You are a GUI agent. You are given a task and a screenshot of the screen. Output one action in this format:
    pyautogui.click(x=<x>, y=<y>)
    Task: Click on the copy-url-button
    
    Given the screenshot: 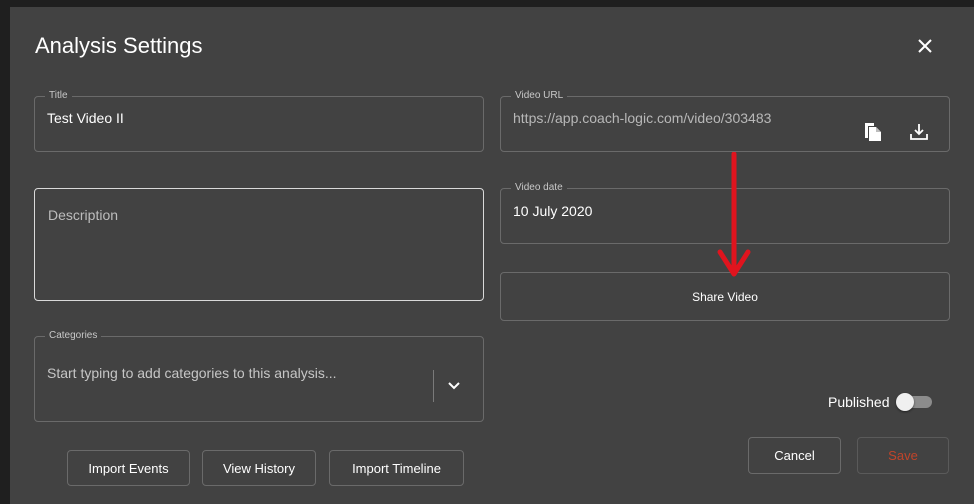 What is the action you would take?
    pyautogui.click(x=873, y=132)
    